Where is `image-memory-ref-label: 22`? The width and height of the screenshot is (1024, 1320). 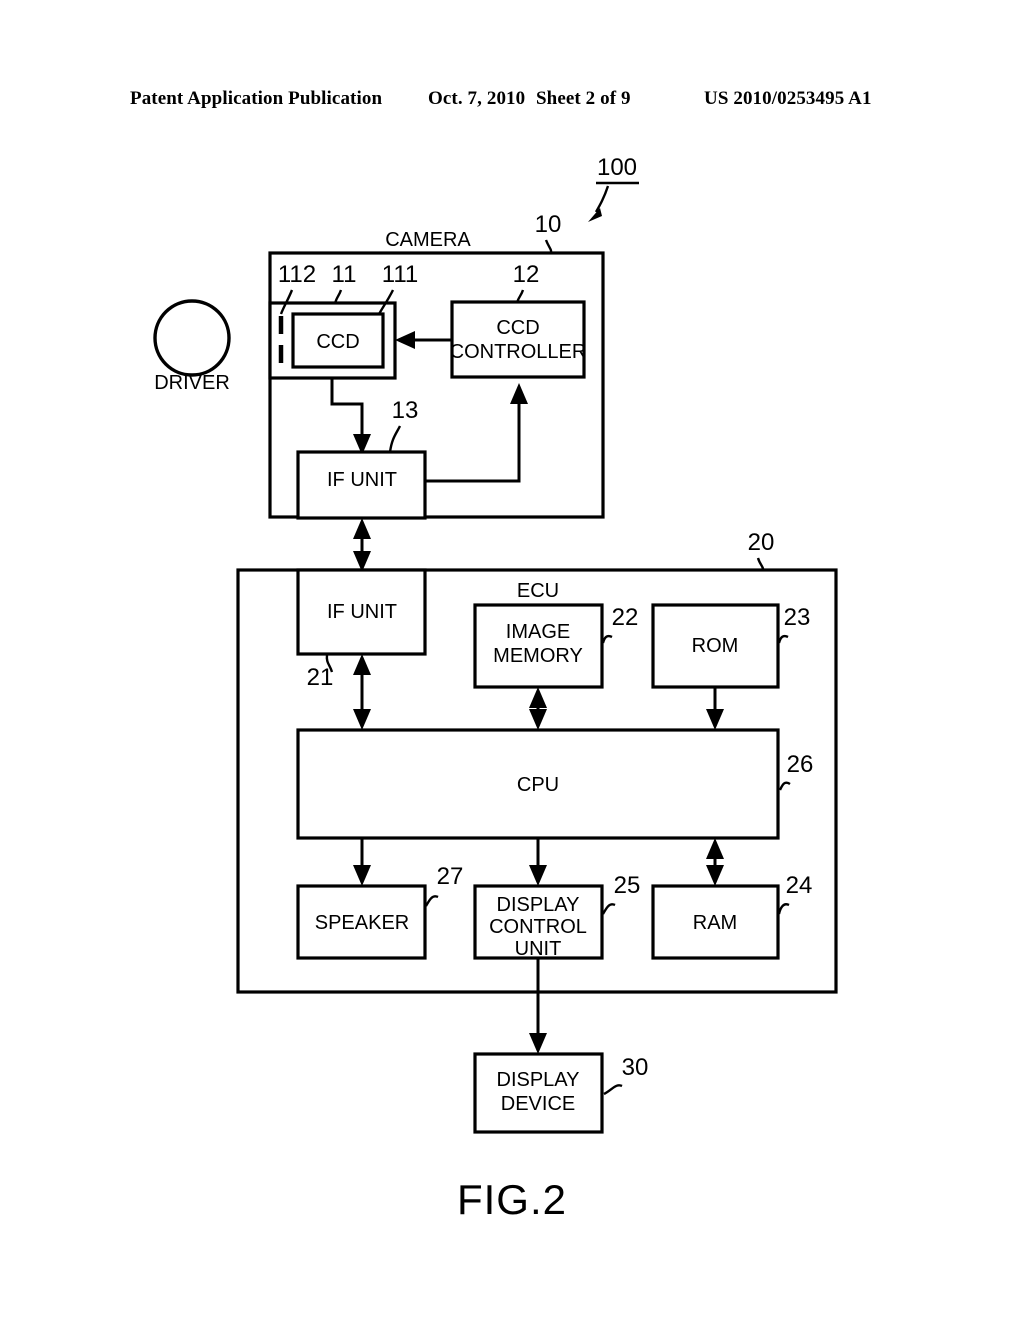
image-memory-ref-label: 22 is located at coordinates (625, 617).